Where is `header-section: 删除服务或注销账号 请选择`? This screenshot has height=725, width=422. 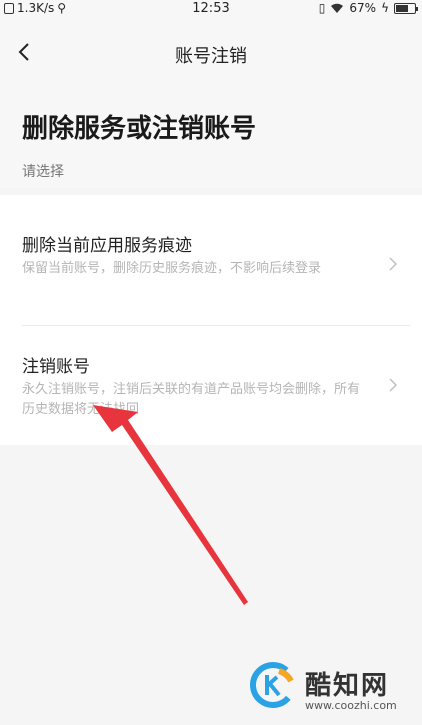
header-section: 删除服务或注销账号 请选择 is located at coordinates (211, 138).